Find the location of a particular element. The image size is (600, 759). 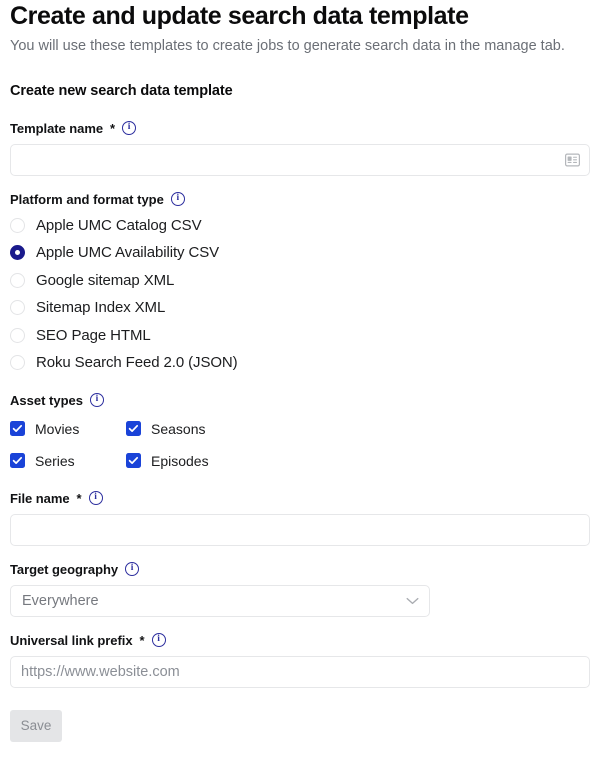

radio-option-label: Google sitemap XML is located at coordinates (105, 280).